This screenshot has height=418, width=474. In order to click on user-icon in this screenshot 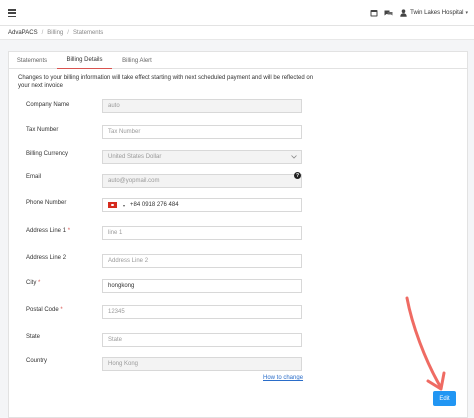, I will do `click(403, 13)`.